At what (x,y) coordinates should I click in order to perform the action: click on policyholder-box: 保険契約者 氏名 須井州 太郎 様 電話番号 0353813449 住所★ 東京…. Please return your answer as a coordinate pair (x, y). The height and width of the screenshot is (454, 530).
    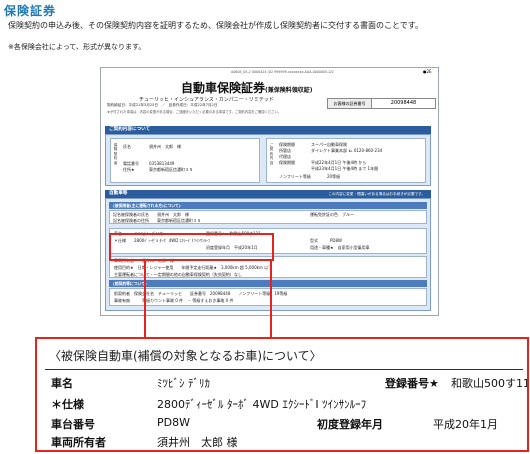
    Looking at the image, I should click on (185, 160).